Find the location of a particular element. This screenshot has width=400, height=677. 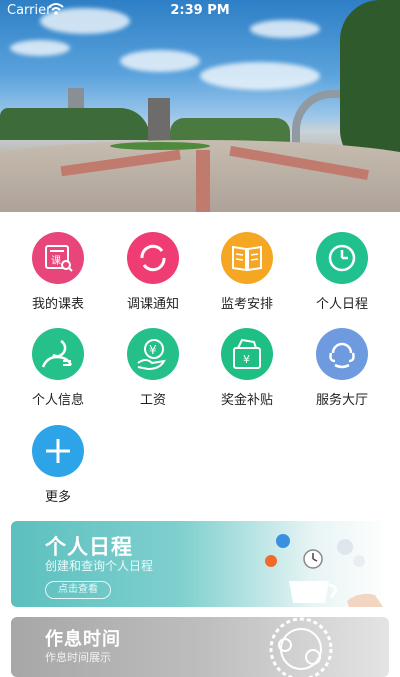

clock-icon is located at coordinates (342, 258).